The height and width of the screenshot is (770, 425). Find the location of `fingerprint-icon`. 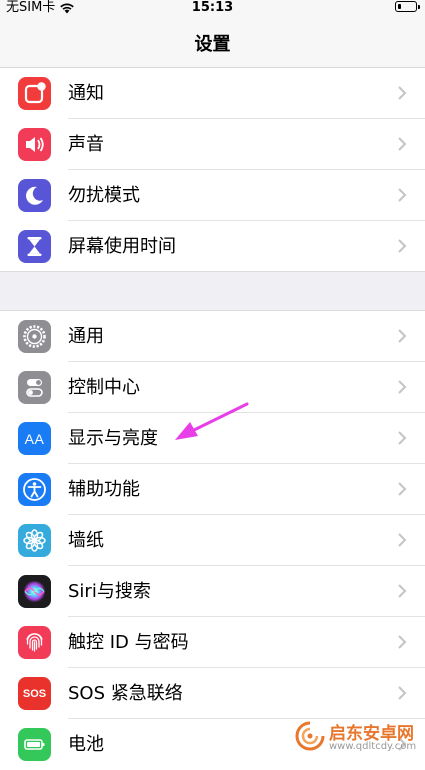

fingerprint-icon is located at coordinates (34, 642).